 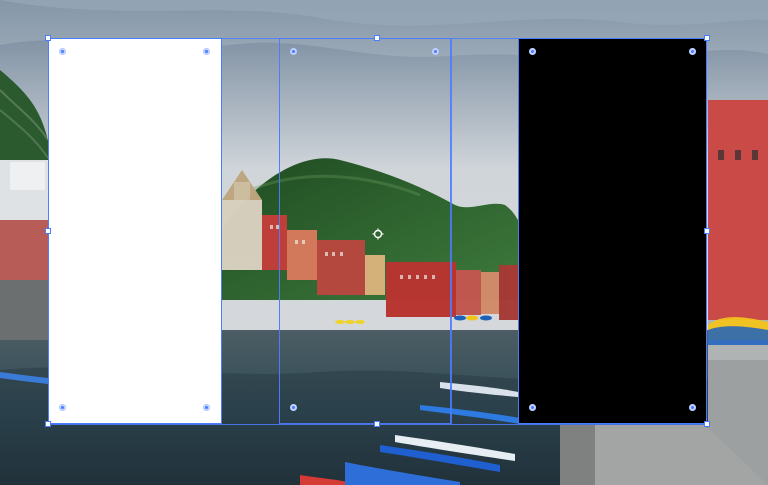 What do you see at coordinates (378, 232) in the screenshot?
I see `crosshair-icon` at bounding box center [378, 232].